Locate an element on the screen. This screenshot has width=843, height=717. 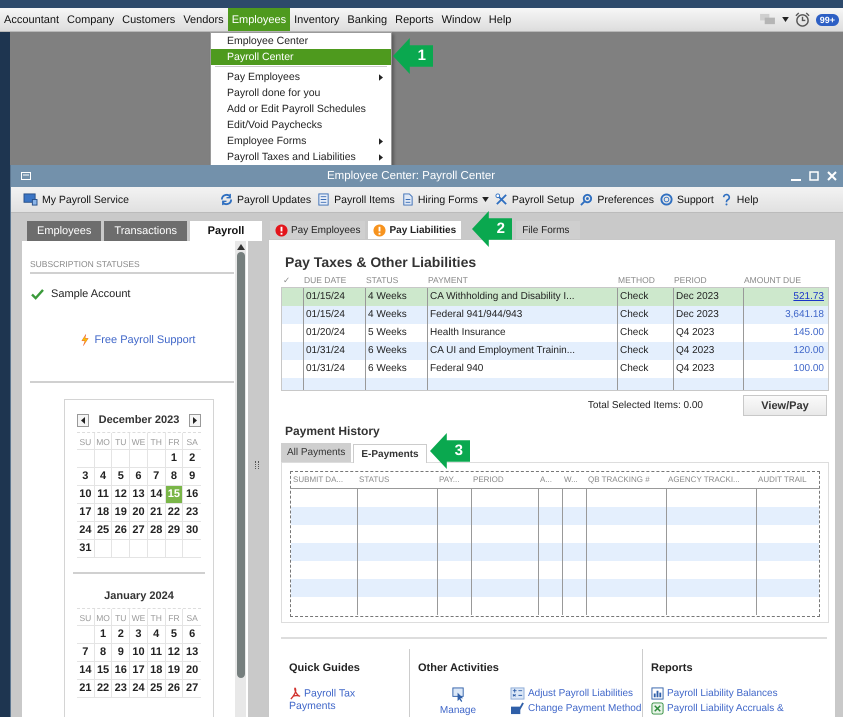
menu-item: Reports is located at coordinates (414, 19).